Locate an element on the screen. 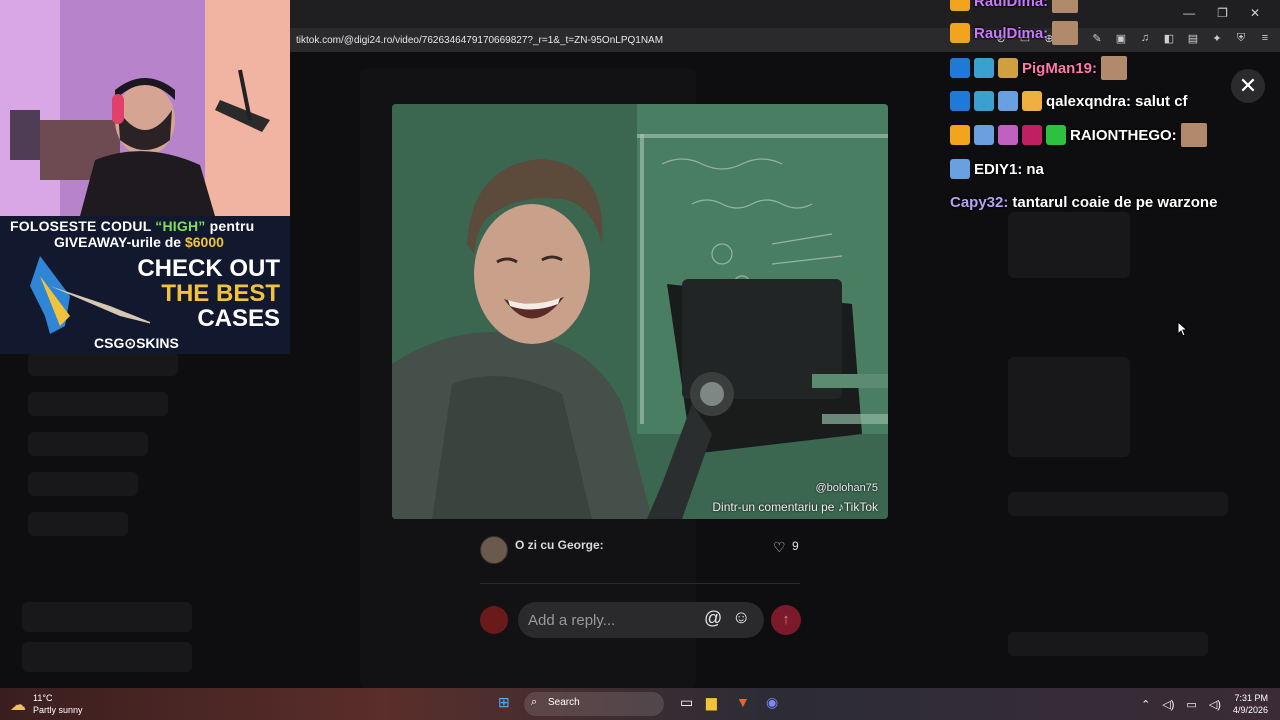 Image resolution: width=1280 pixels, height=720 pixels. chat-message: RAIONTHEGO: is located at coordinates (1078, 135).